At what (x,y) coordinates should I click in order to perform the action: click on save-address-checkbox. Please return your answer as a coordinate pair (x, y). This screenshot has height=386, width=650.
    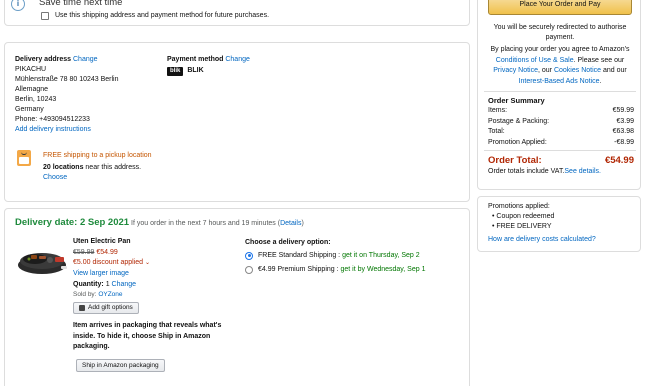
    Looking at the image, I should click on (45, 16).